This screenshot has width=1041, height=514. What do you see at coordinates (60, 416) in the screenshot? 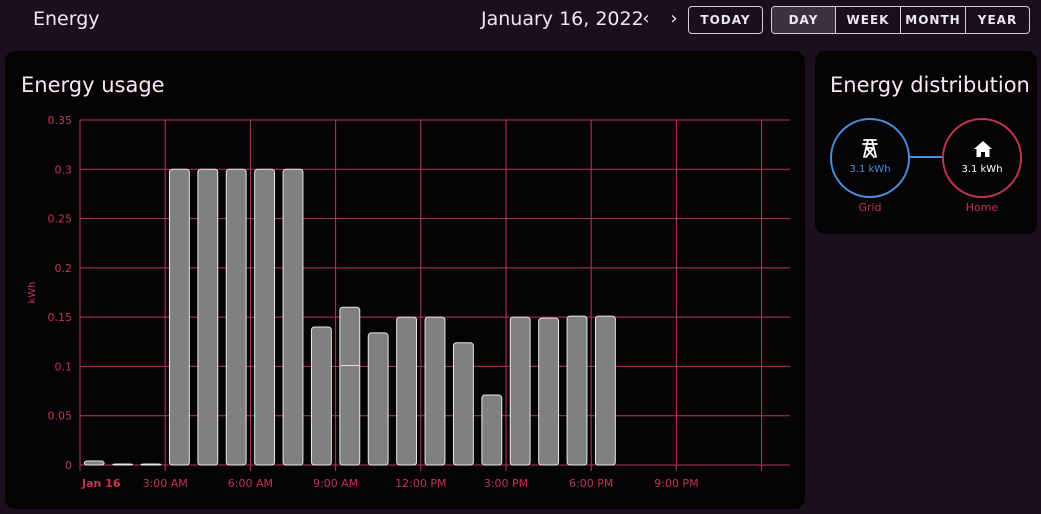
I see `y-tick-label: 0.05` at bounding box center [60, 416].